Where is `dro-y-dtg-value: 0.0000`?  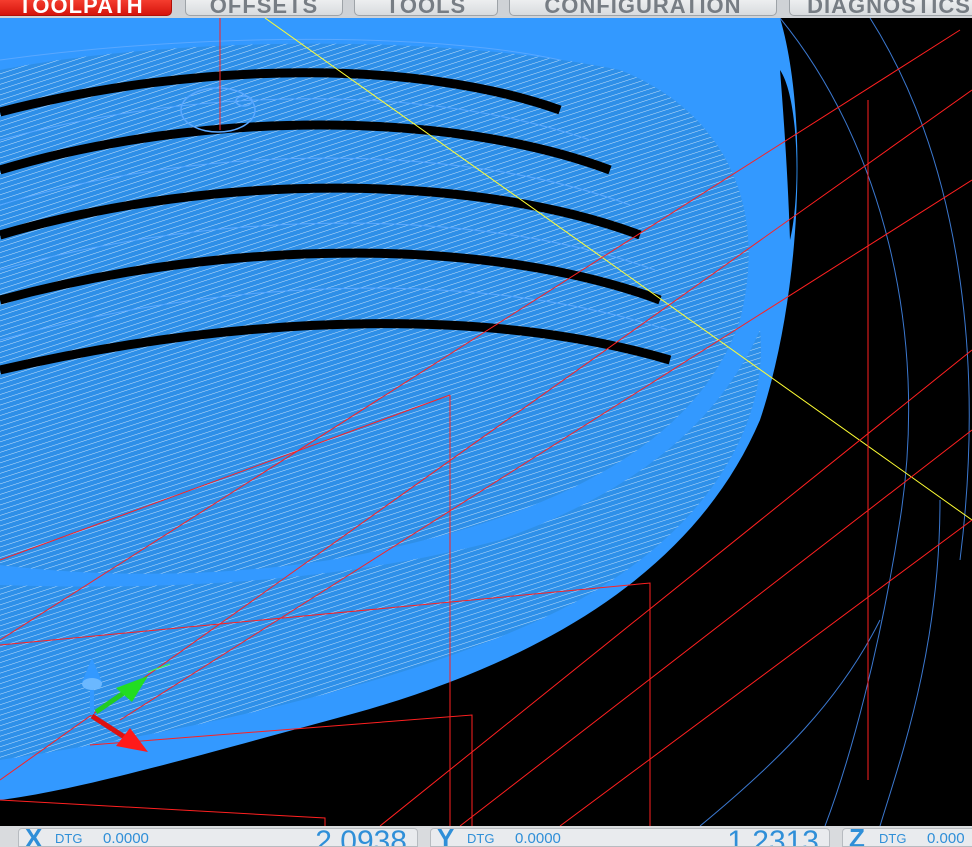 dro-y-dtg-value: 0.0000 is located at coordinates (538, 838).